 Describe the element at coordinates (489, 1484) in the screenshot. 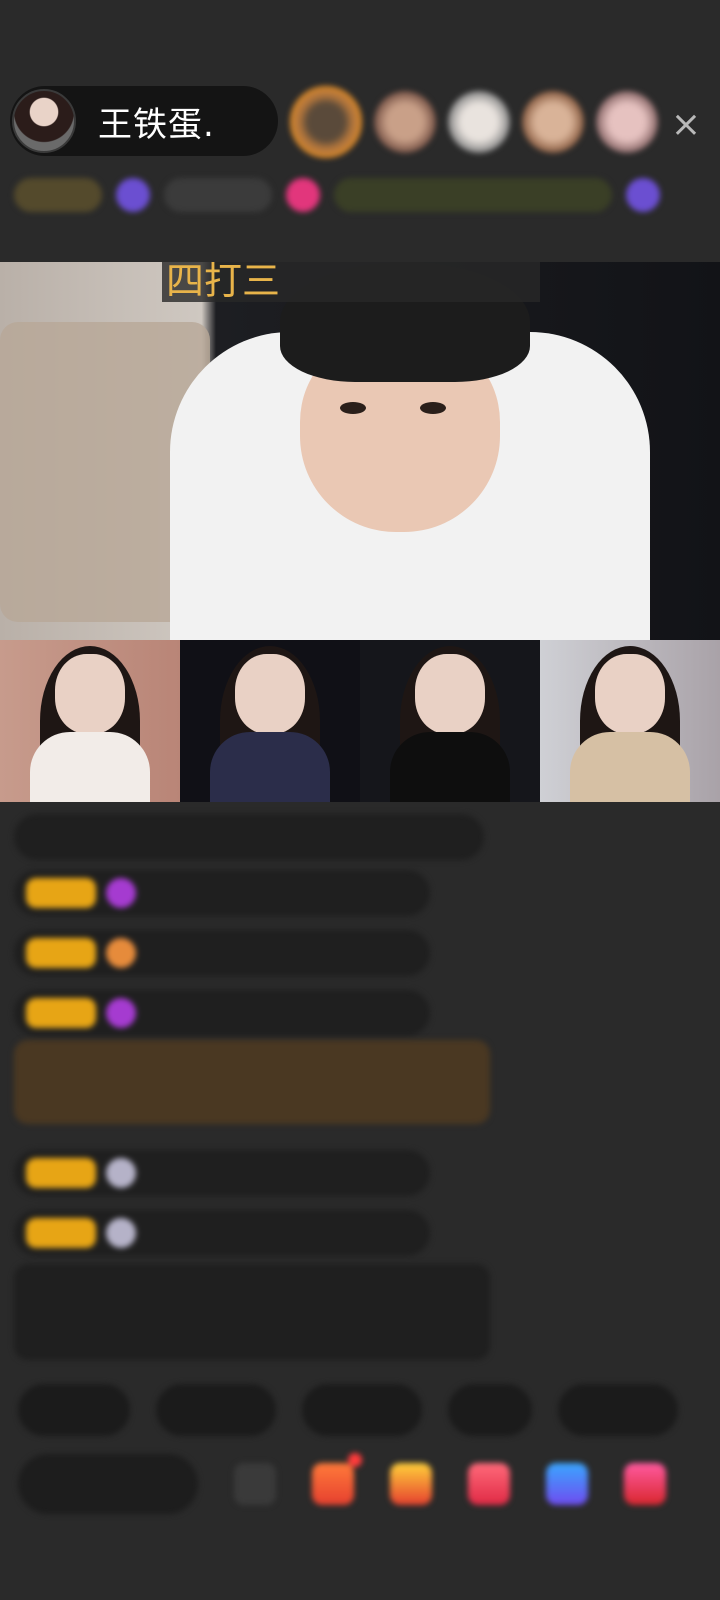

I see `shop-icon` at that location.